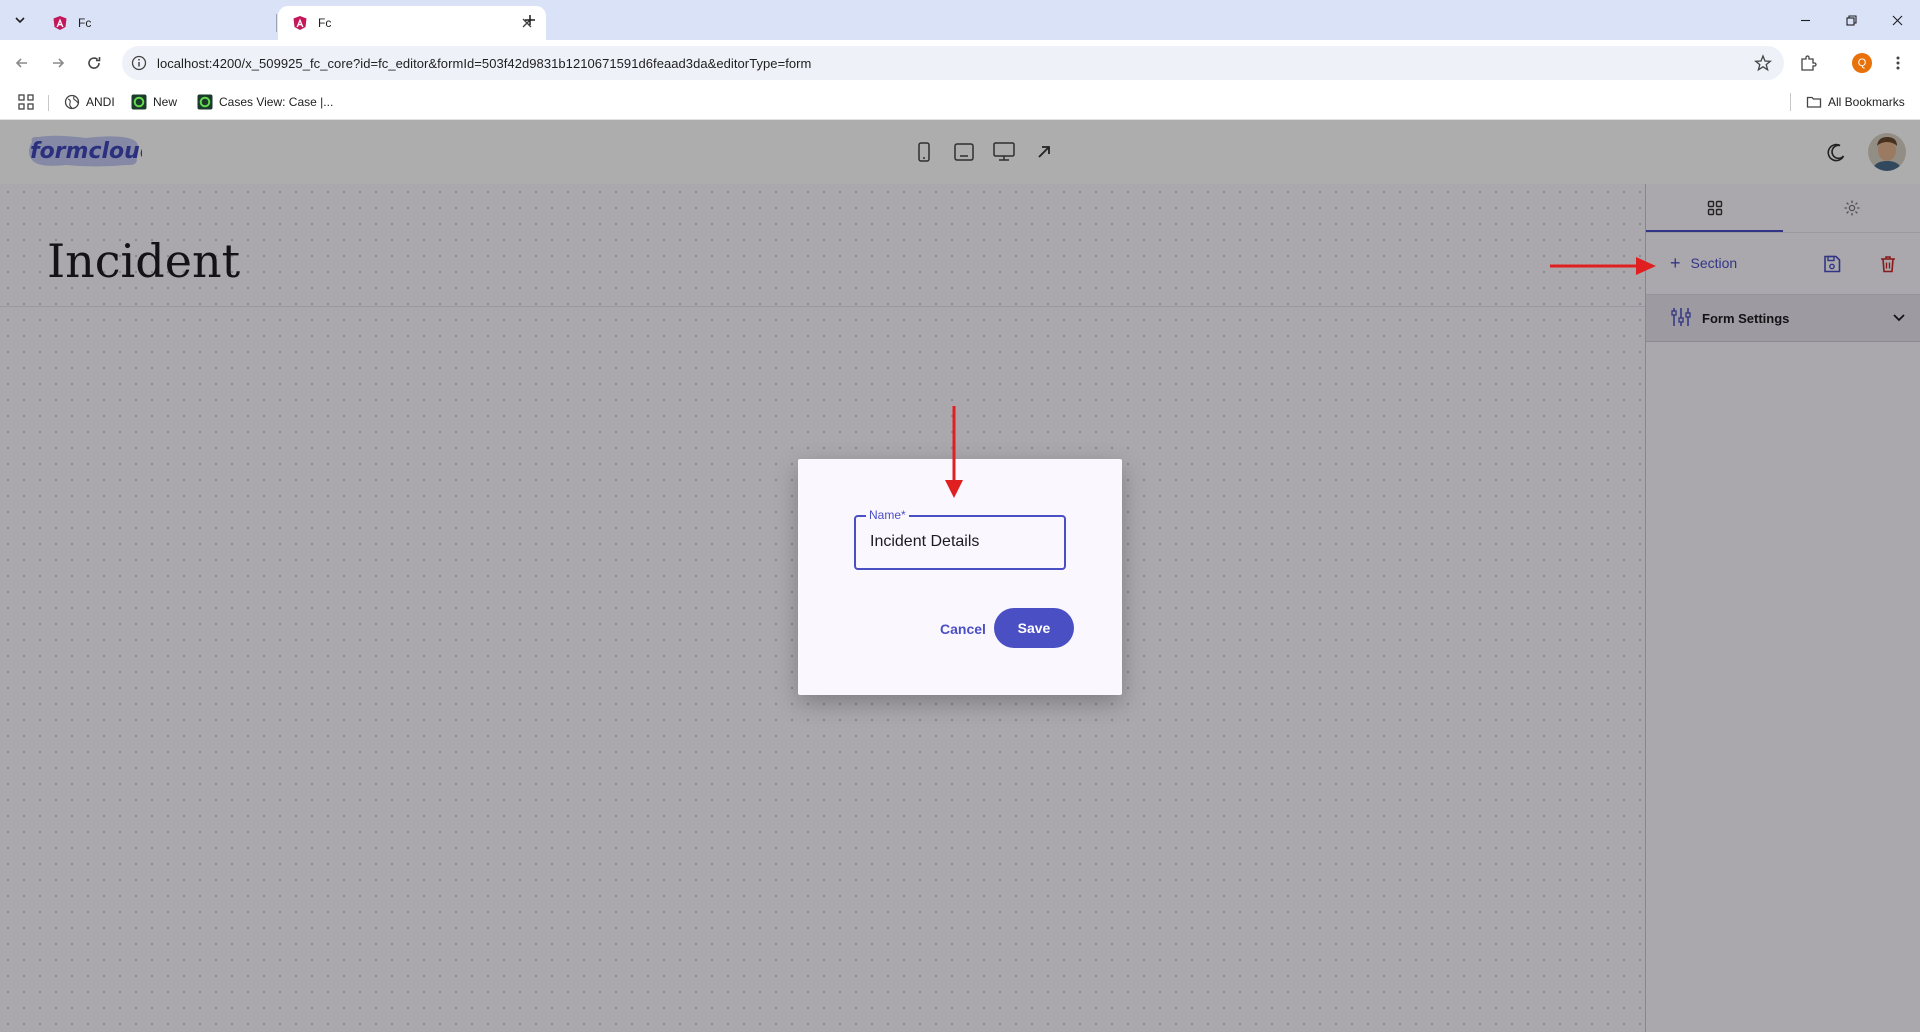 The width and height of the screenshot is (1920, 1032). I want to click on bookmark-label: ANDI, so click(100, 102).